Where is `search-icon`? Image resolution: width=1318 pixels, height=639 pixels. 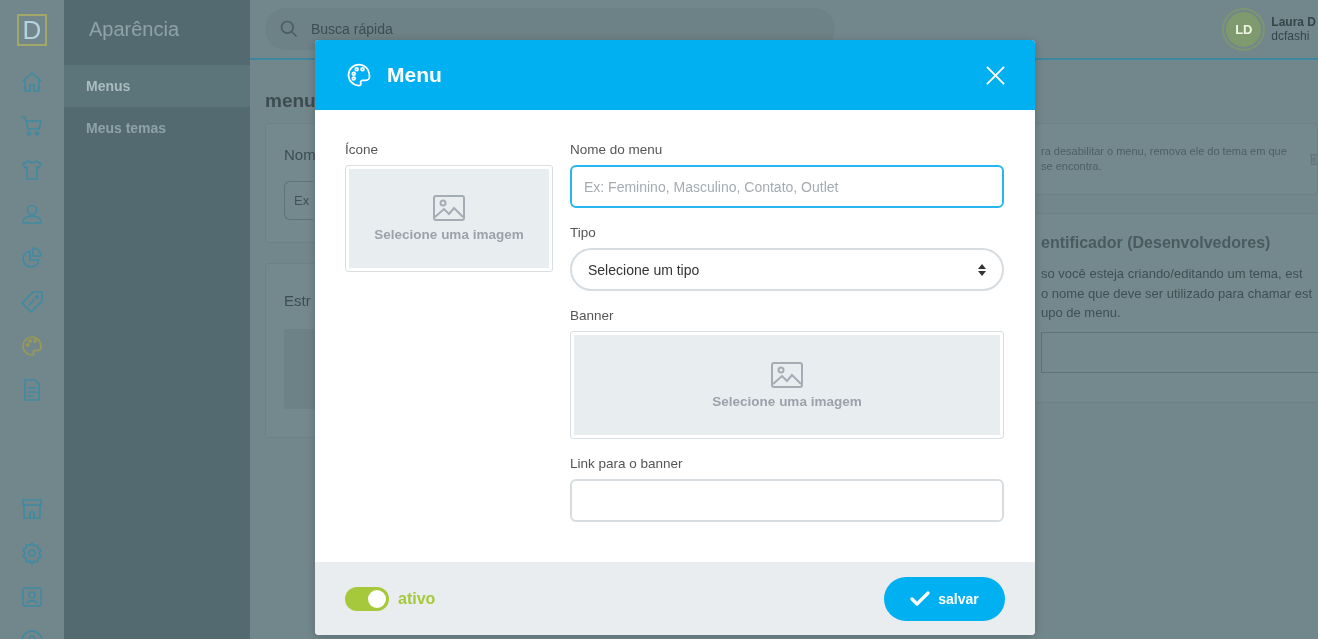 search-icon is located at coordinates (289, 29).